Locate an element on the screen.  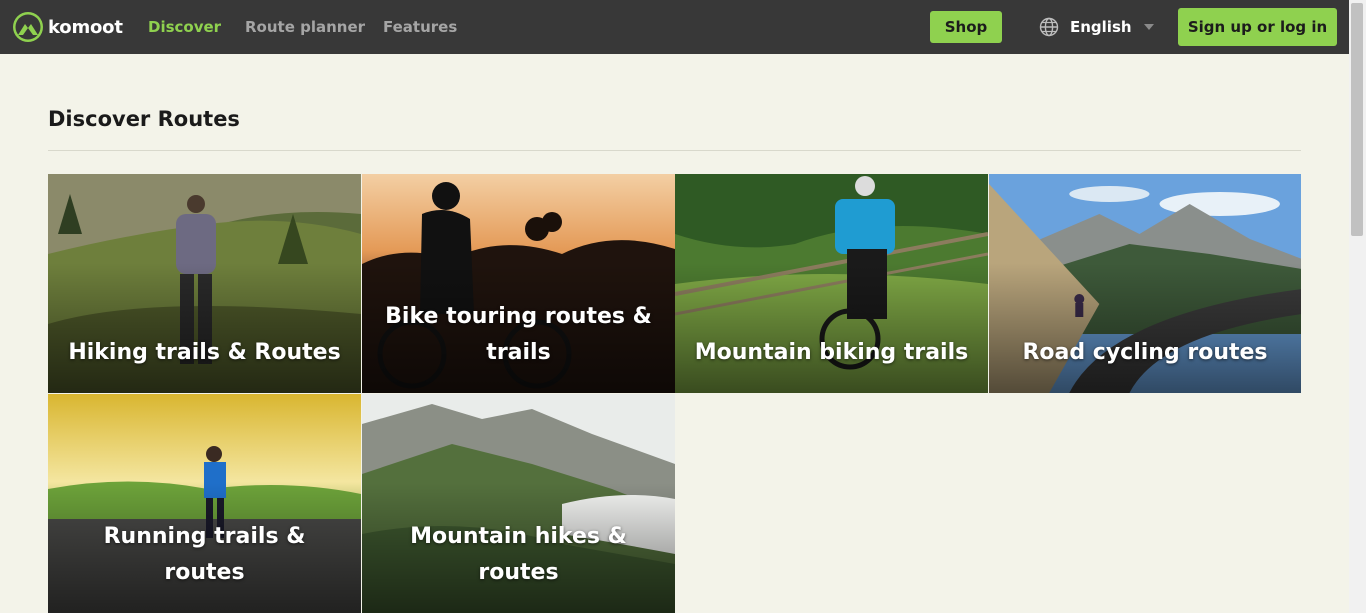
komoot-logo-icon is located at coordinates (28, 27).